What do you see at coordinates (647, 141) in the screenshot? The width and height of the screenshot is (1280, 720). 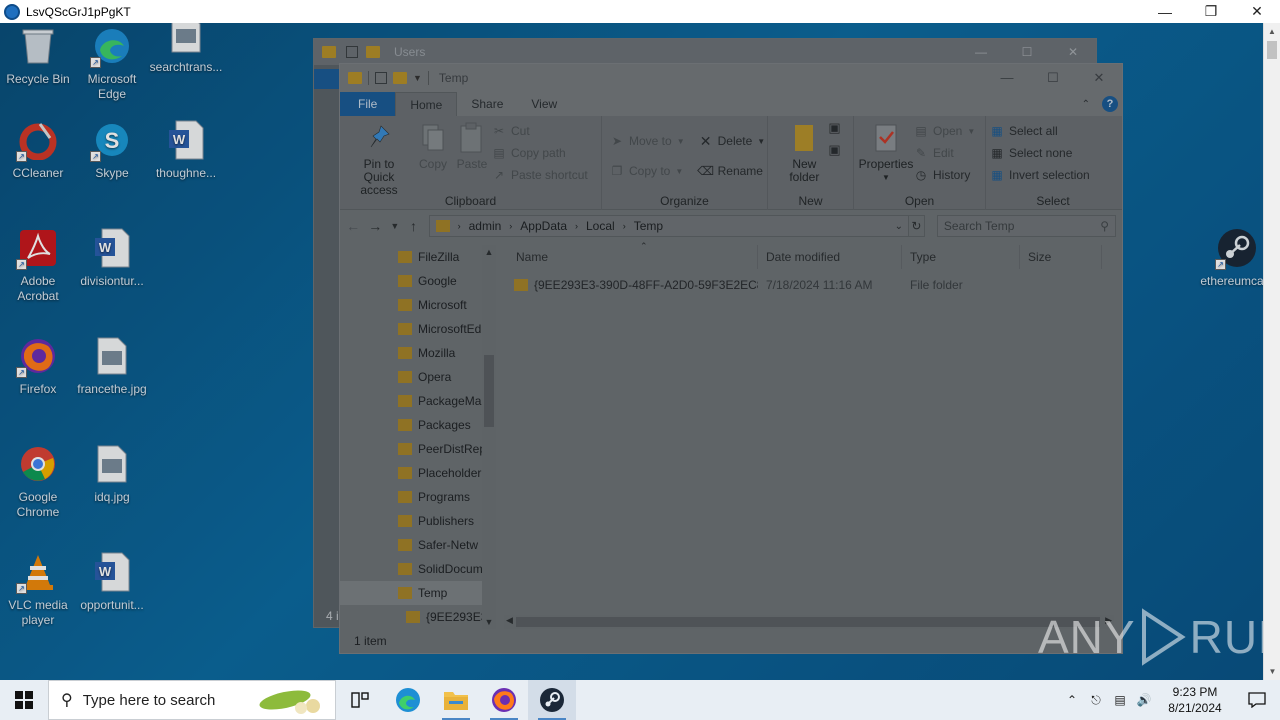 I see `move-to-button: ➤ Move to ▼` at bounding box center [647, 141].